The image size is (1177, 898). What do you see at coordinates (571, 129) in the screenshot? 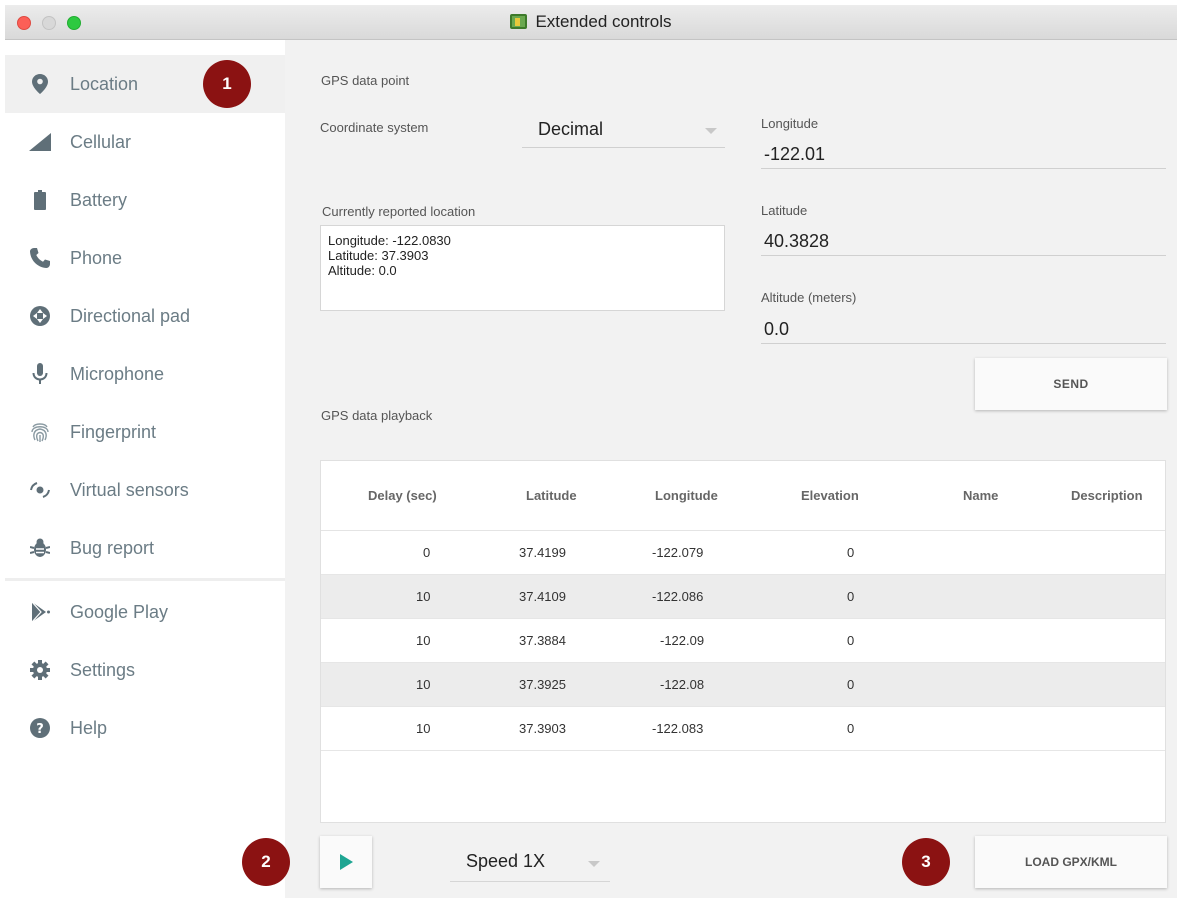
I see `coordinate-system-value: Decimal` at bounding box center [571, 129].